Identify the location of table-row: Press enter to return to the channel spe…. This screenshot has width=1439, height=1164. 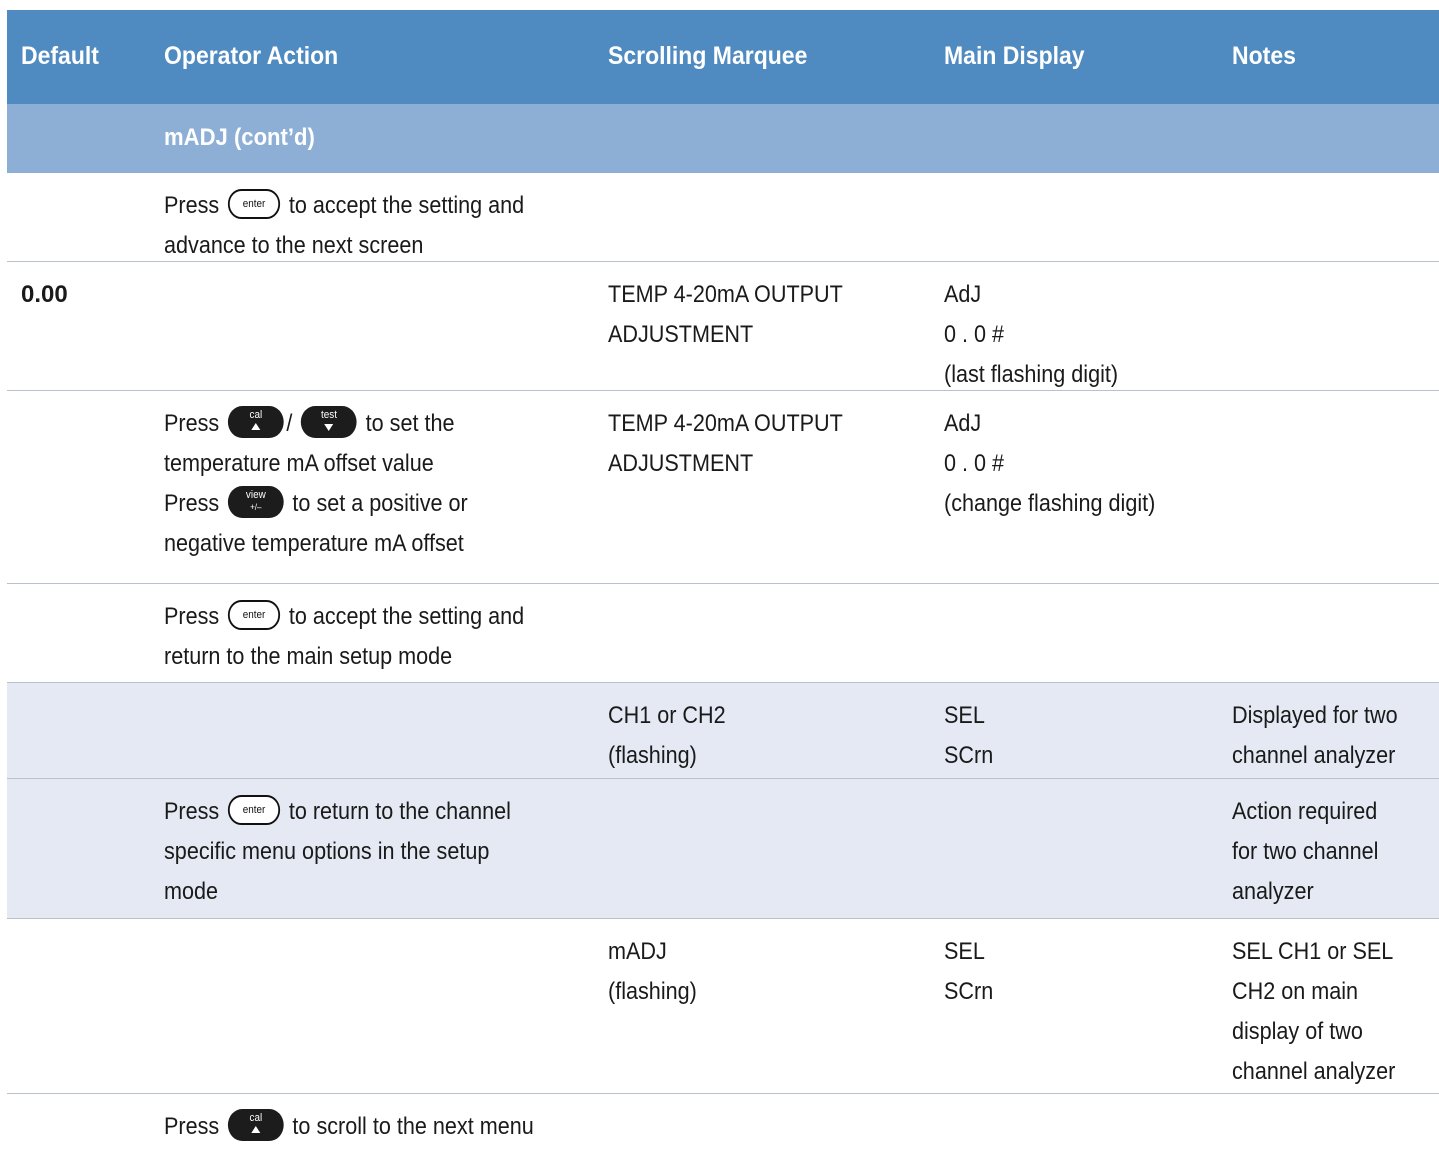
(723, 849).